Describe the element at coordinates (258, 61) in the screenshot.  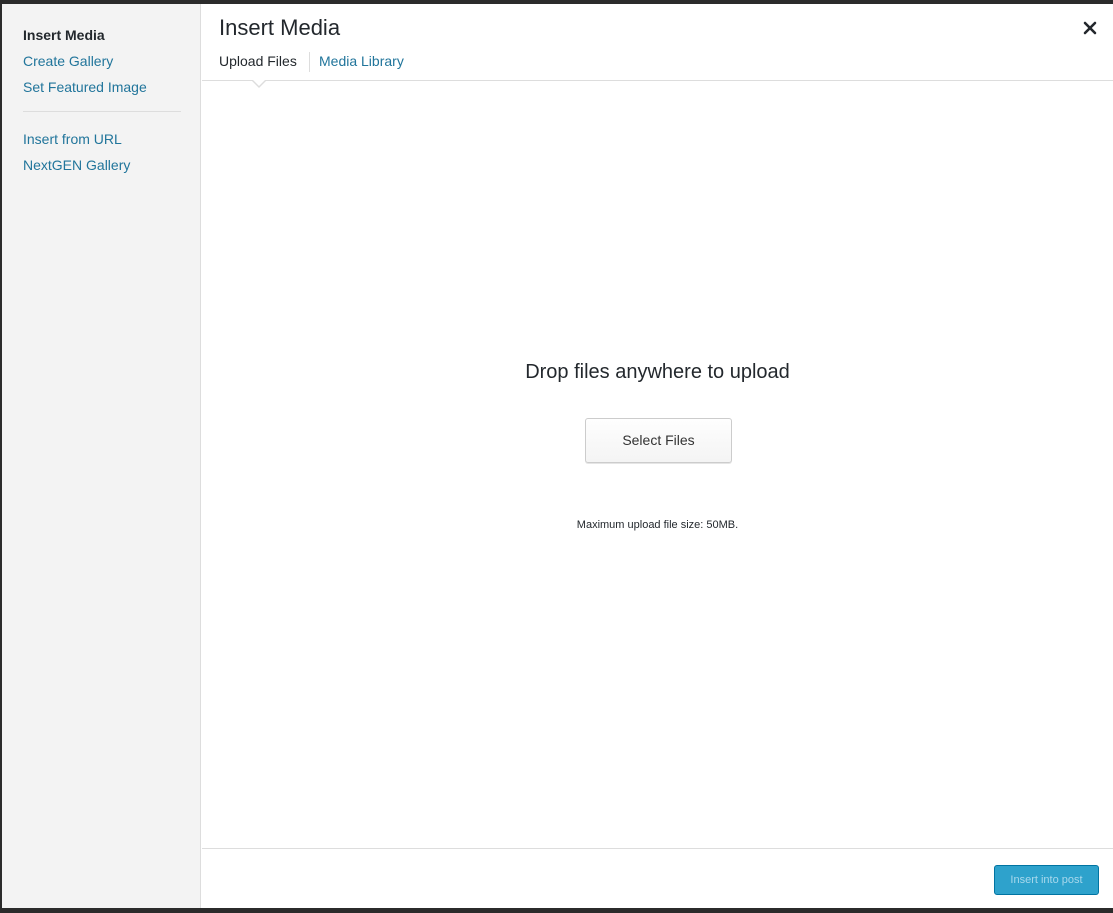
I see `tab-upload-files: Upload Files` at that location.